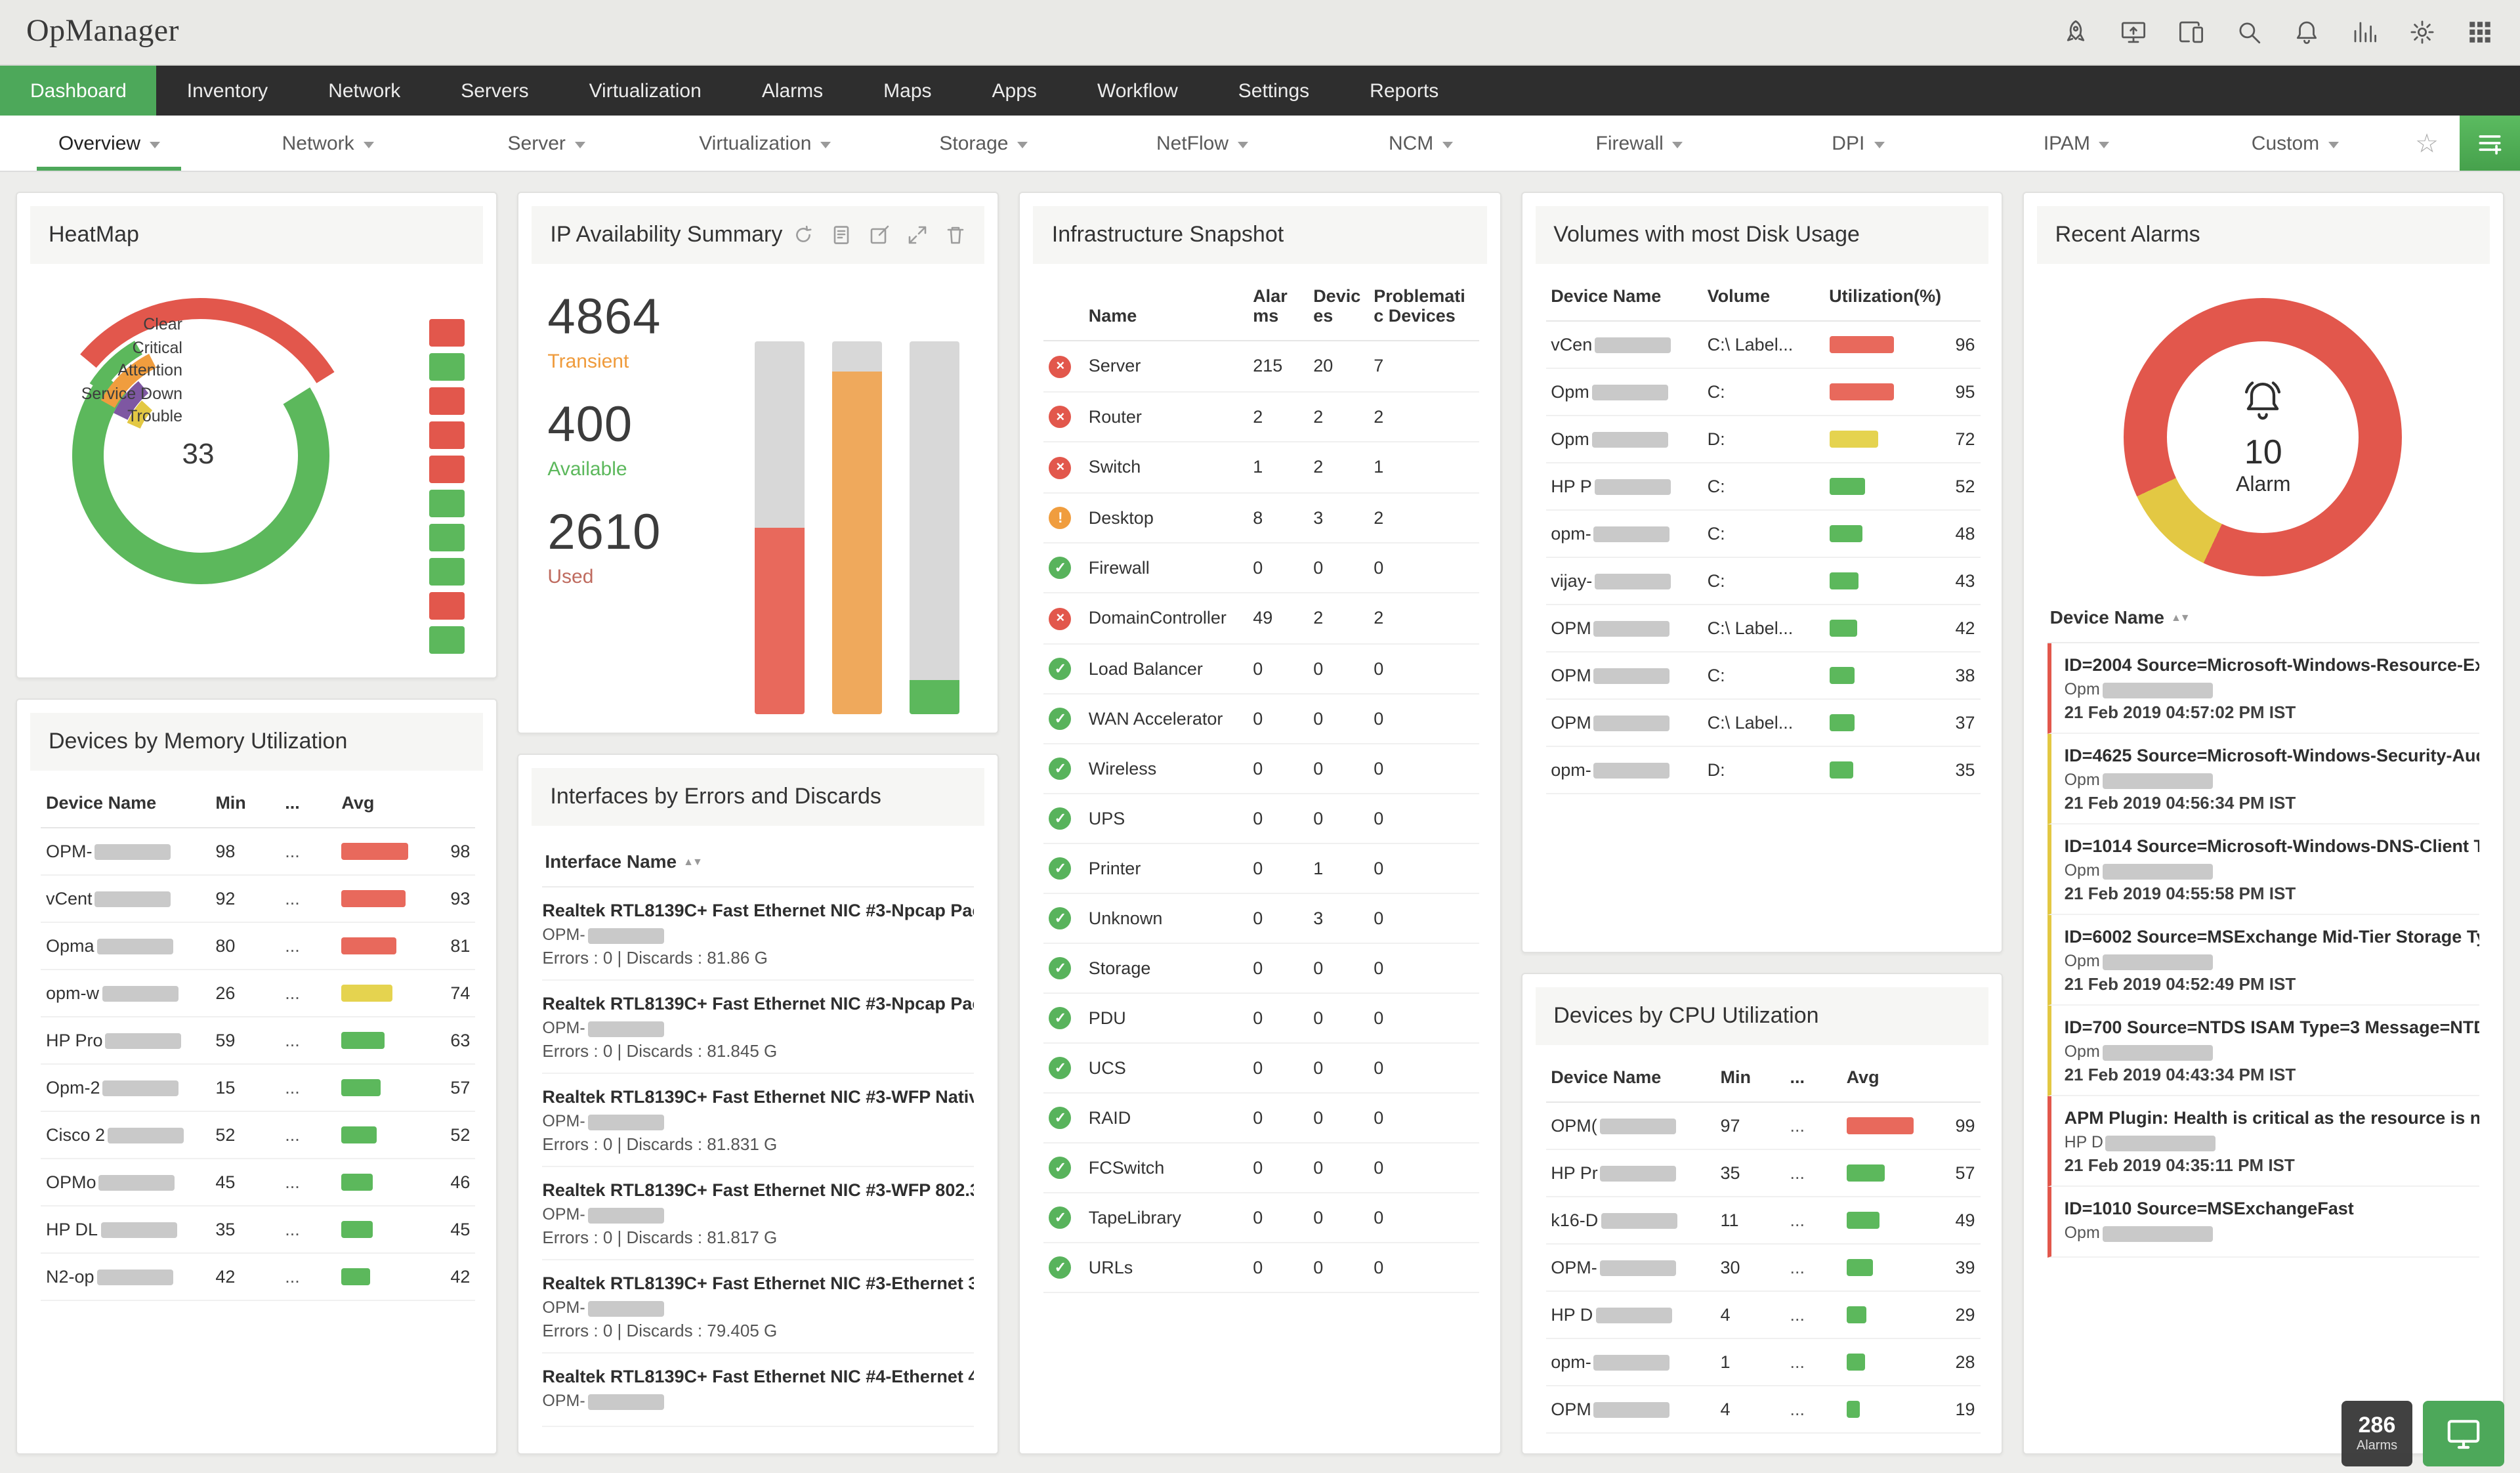  What do you see at coordinates (1404, 91) in the screenshot?
I see `main-nav-item: Reports` at bounding box center [1404, 91].